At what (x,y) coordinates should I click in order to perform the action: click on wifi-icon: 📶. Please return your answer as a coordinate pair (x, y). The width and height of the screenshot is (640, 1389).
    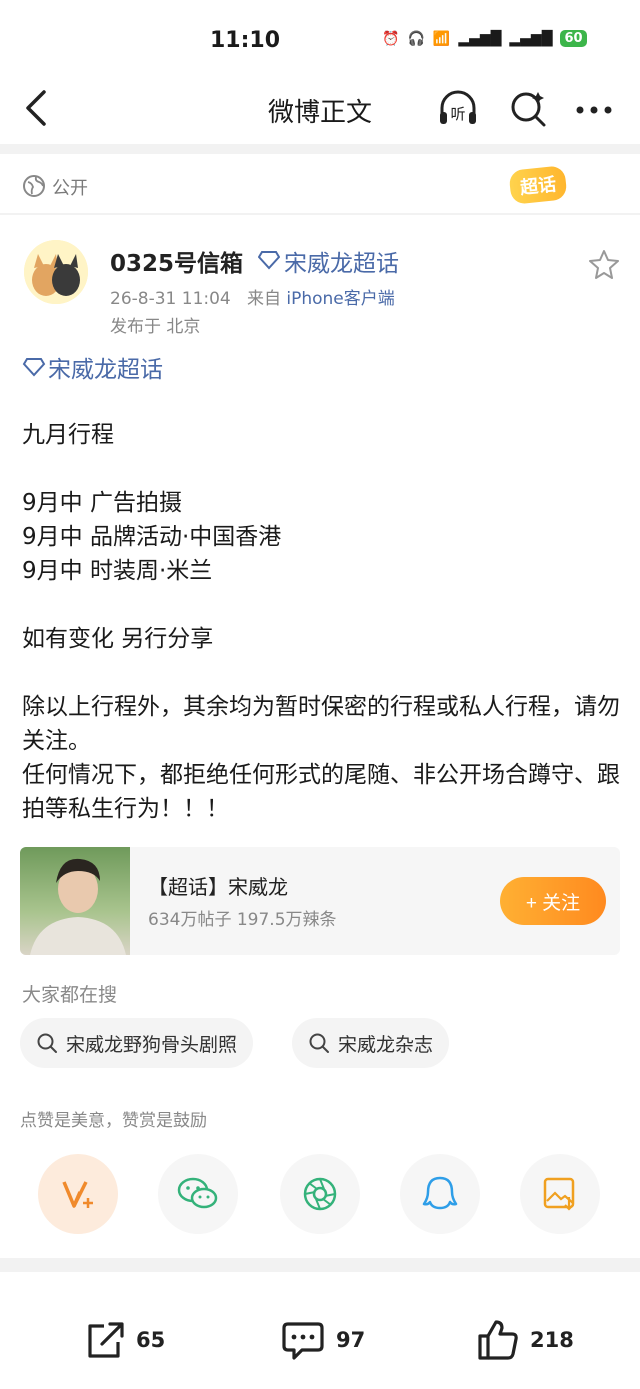
    Looking at the image, I should click on (441, 38).